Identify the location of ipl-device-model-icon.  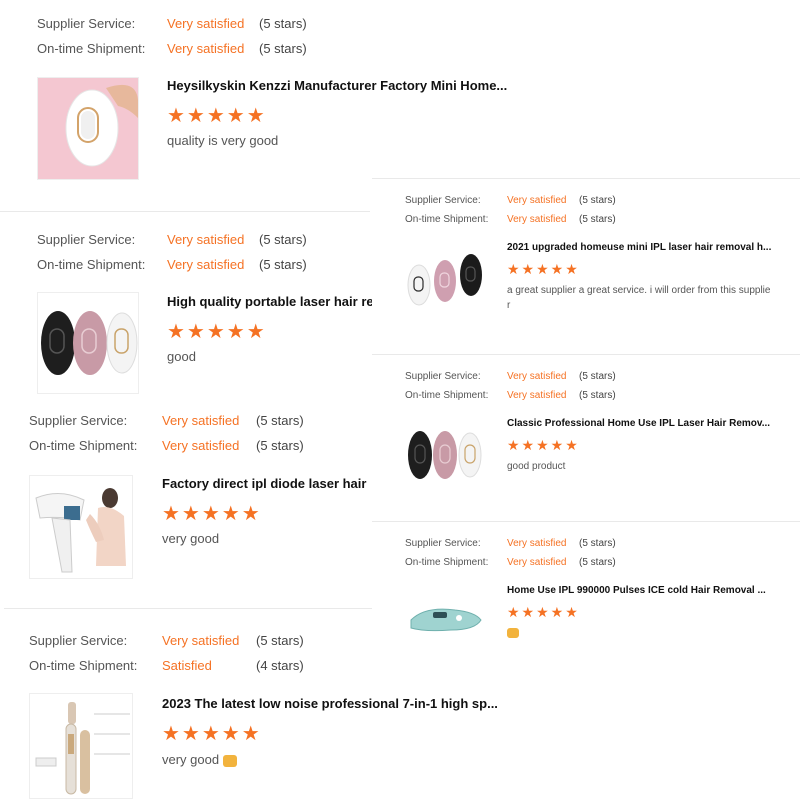
(81, 527).